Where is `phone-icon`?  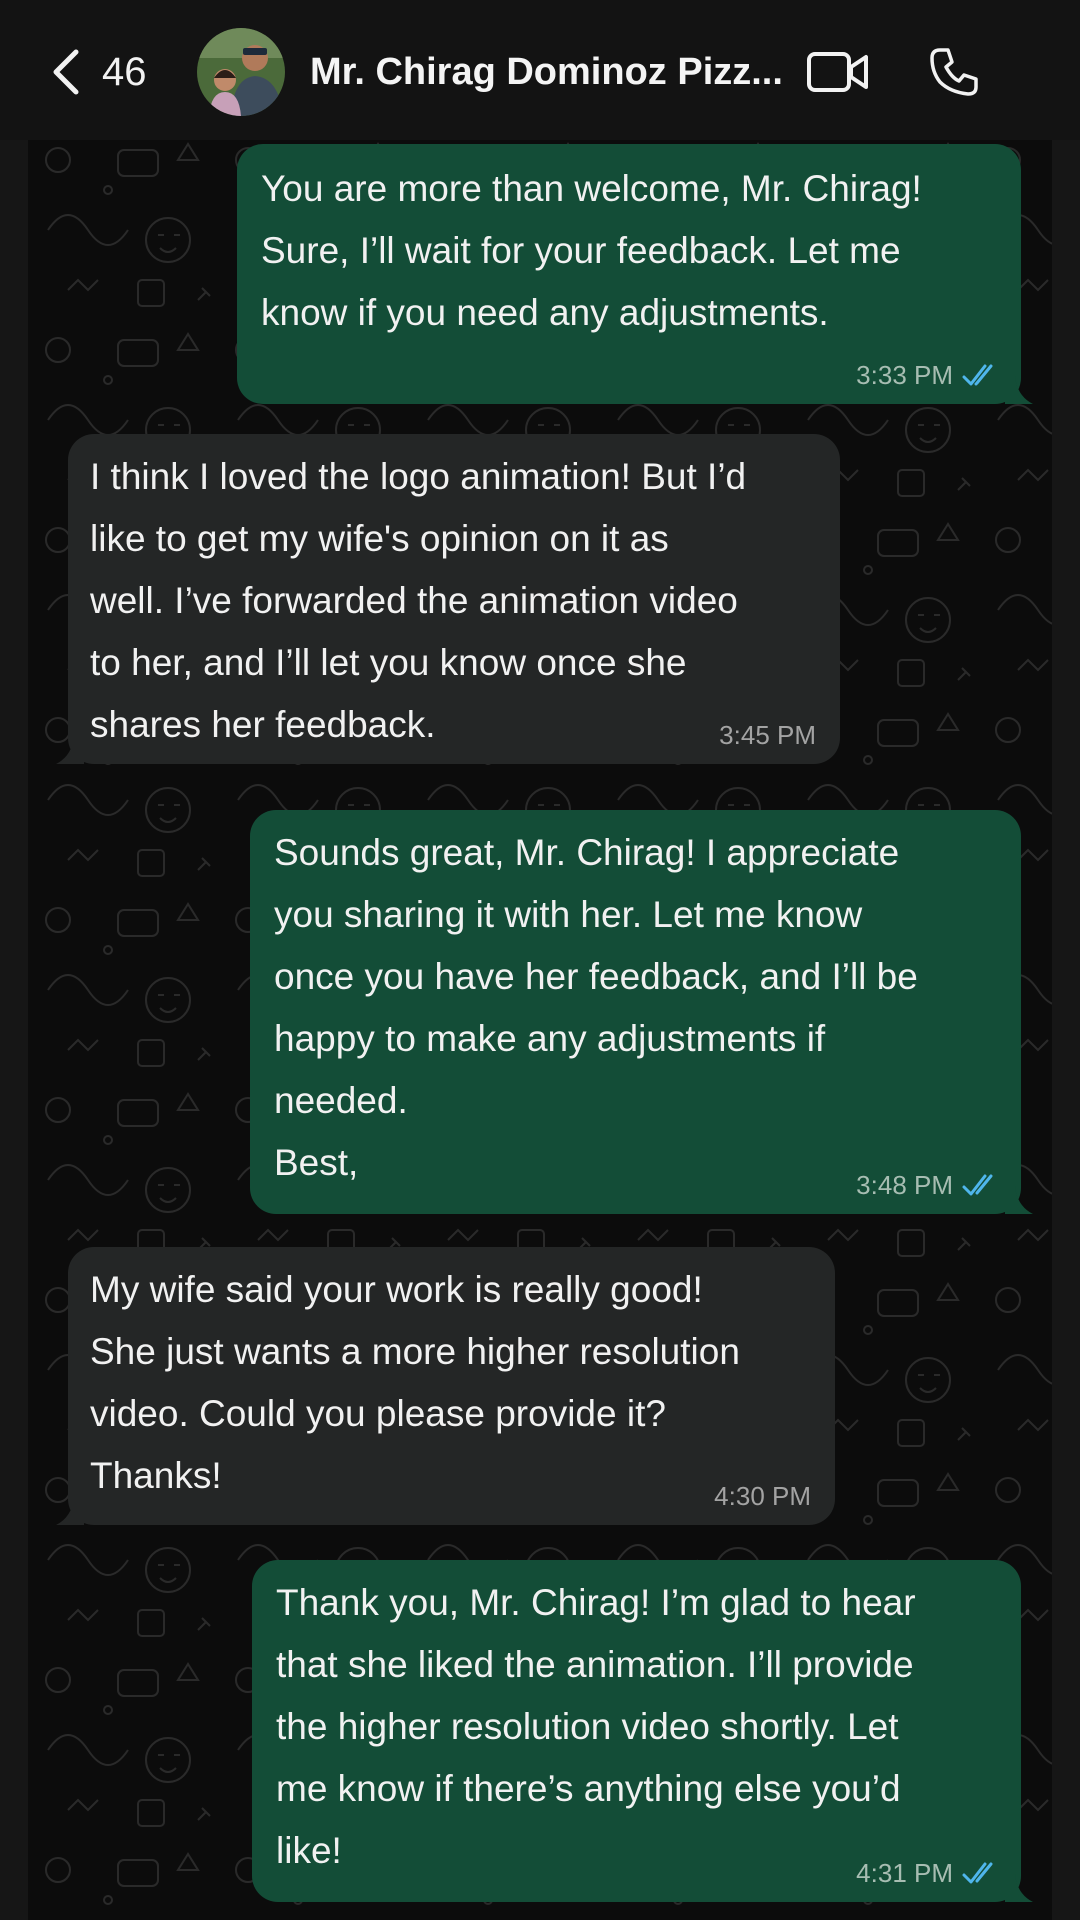
phone-icon is located at coordinates (954, 72).